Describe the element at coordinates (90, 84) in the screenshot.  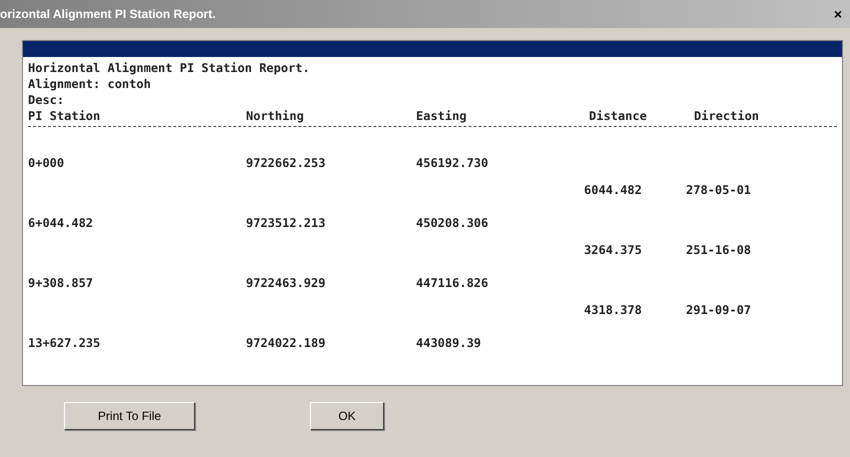
I see `alignment-label: Alignment: contoh` at that location.